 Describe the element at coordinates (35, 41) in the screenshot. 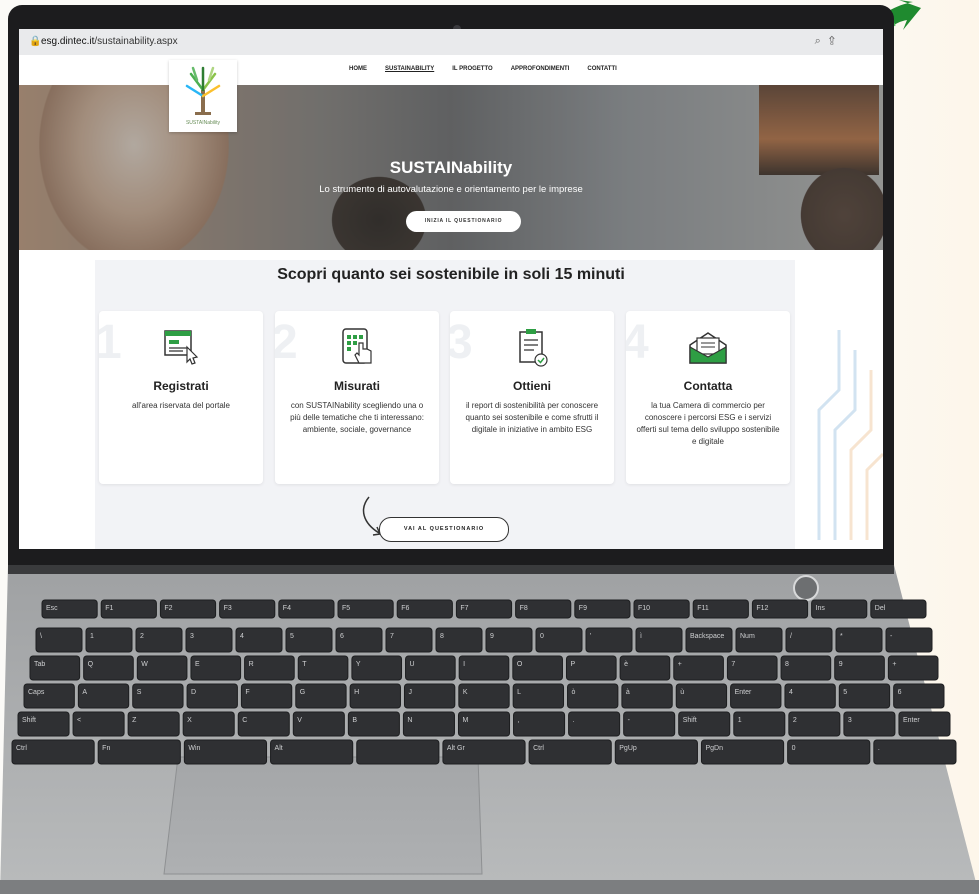

I see `lock-icon: 🔒` at that location.